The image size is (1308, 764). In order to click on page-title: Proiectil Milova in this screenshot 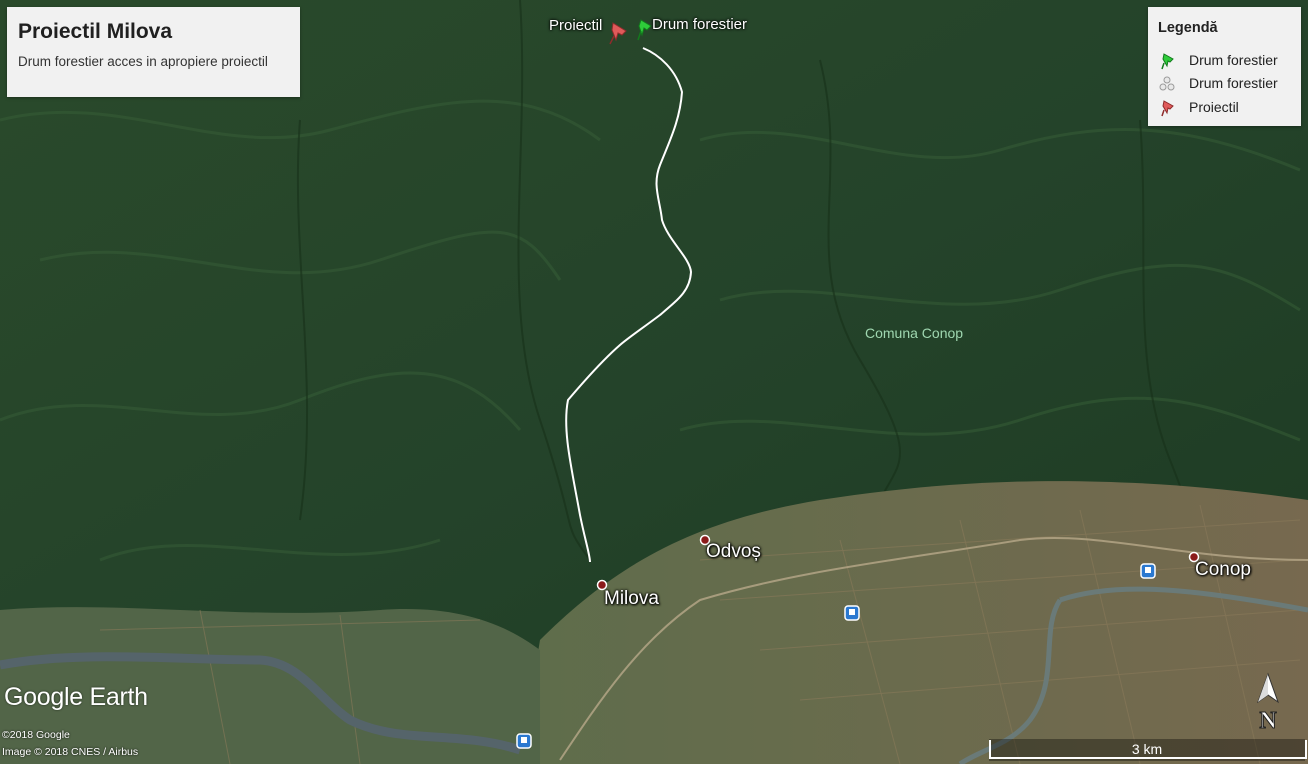, I will do `click(95, 31)`.